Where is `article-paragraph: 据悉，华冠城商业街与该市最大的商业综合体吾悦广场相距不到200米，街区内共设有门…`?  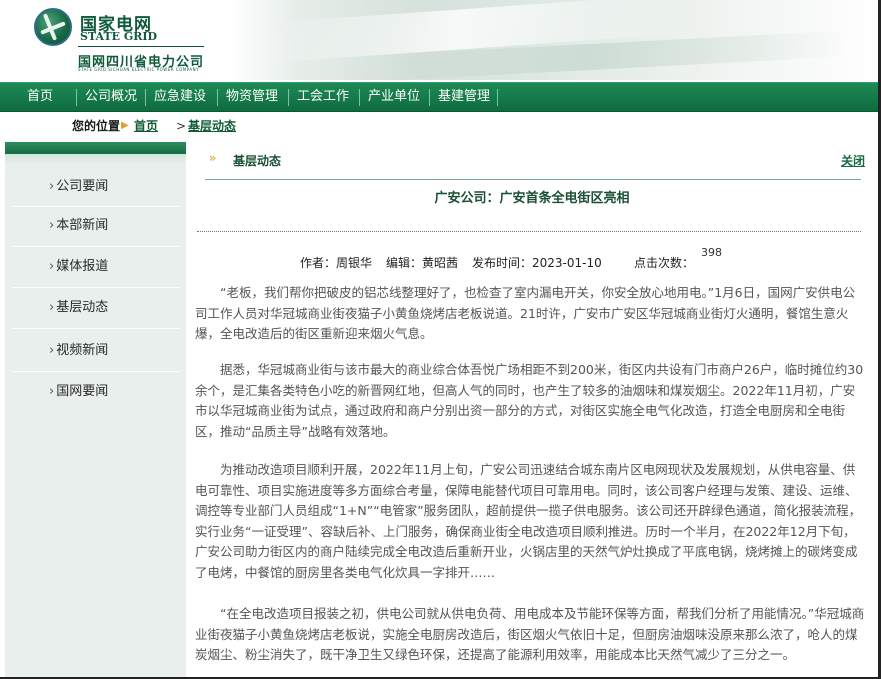
article-paragraph: 据悉，华冠城商业街与该市最大的商业综合体吾悦广场相距不到200米，街区内共设有门… is located at coordinates (529, 400).